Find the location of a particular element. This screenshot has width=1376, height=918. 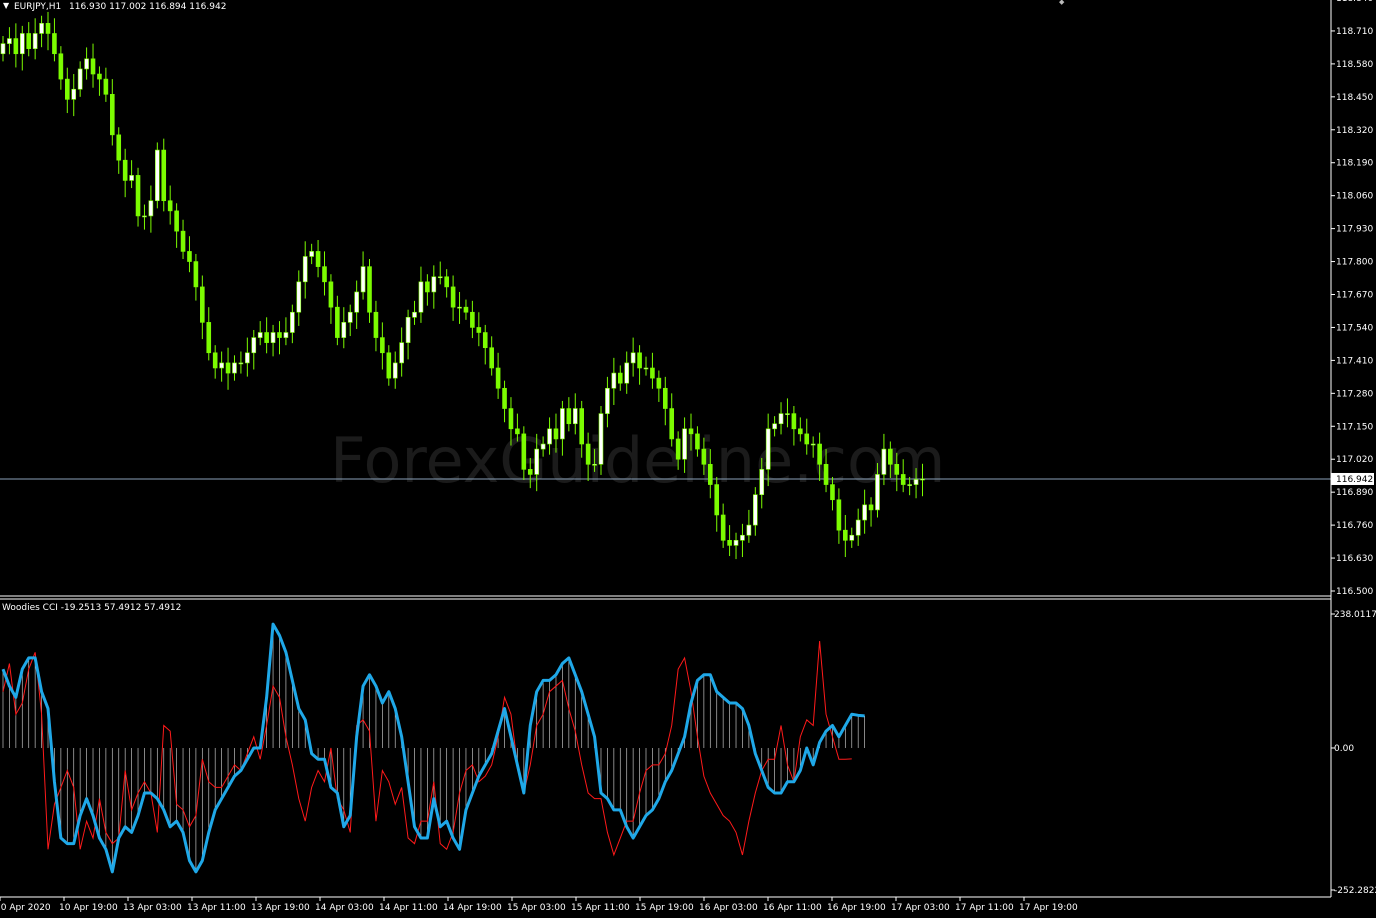

indicator-label: Woodies CCI -19.2513 57.4912 57.4912 is located at coordinates (91, 608).